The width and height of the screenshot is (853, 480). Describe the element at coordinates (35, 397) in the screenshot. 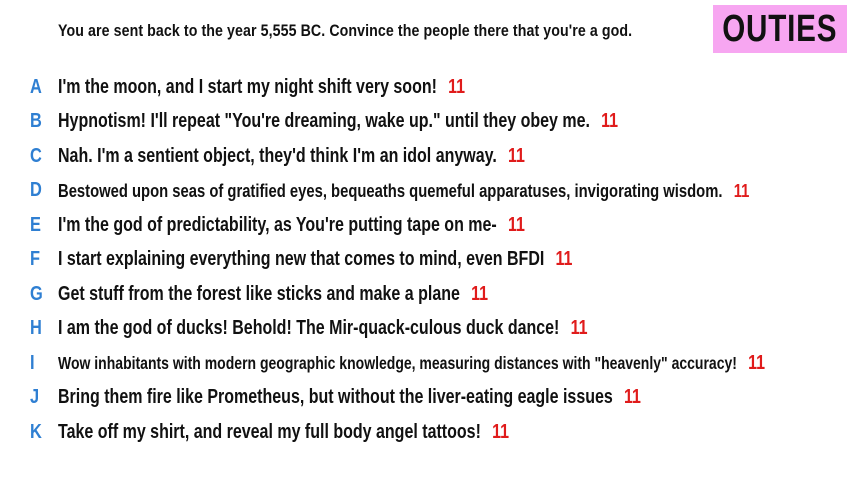

I see `answer-letter: J` at that location.